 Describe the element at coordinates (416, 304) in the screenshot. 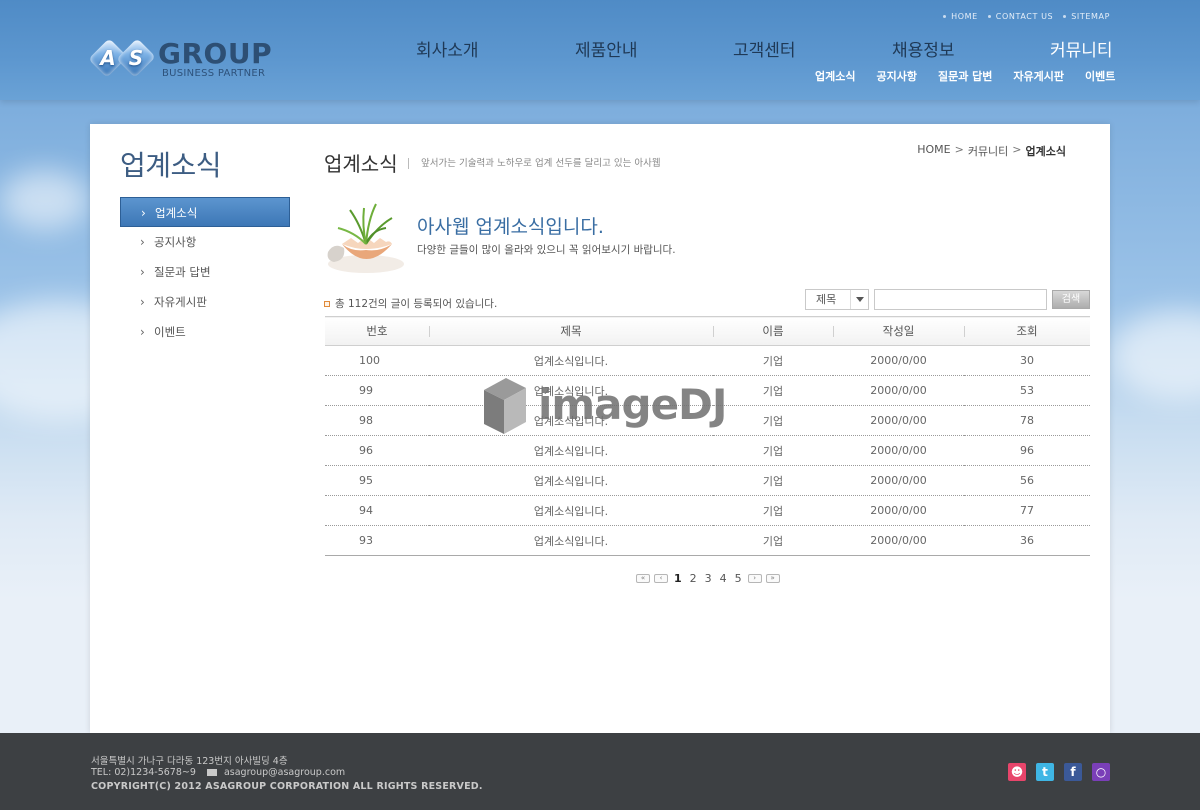

I see `post-count-text: 총 112건의 글이 등록되어 있습니다.` at that location.